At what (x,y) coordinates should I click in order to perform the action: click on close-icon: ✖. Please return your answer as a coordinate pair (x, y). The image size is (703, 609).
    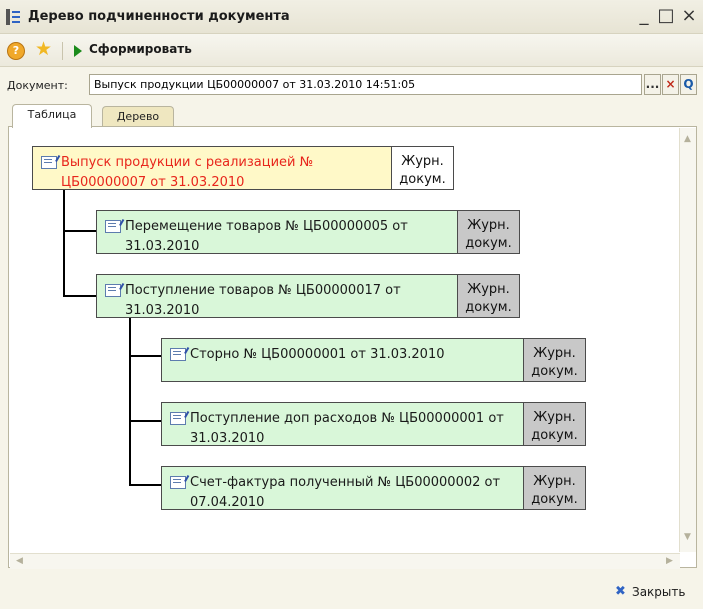
    Looking at the image, I should click on (620, 591).